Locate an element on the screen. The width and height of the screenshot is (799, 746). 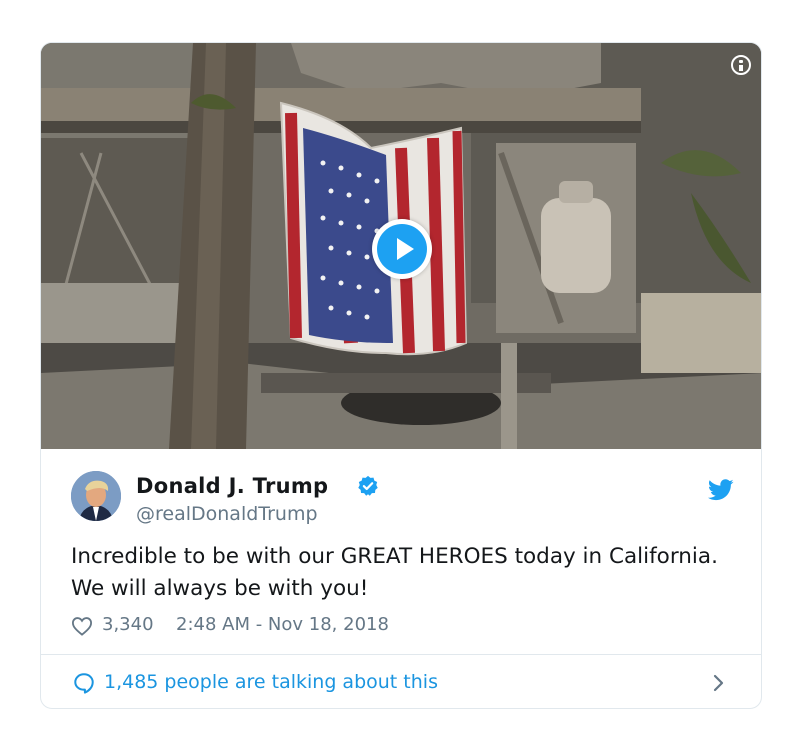
talking-about-text: 1,485 people are talking about this is located at coordinates (271, 682).